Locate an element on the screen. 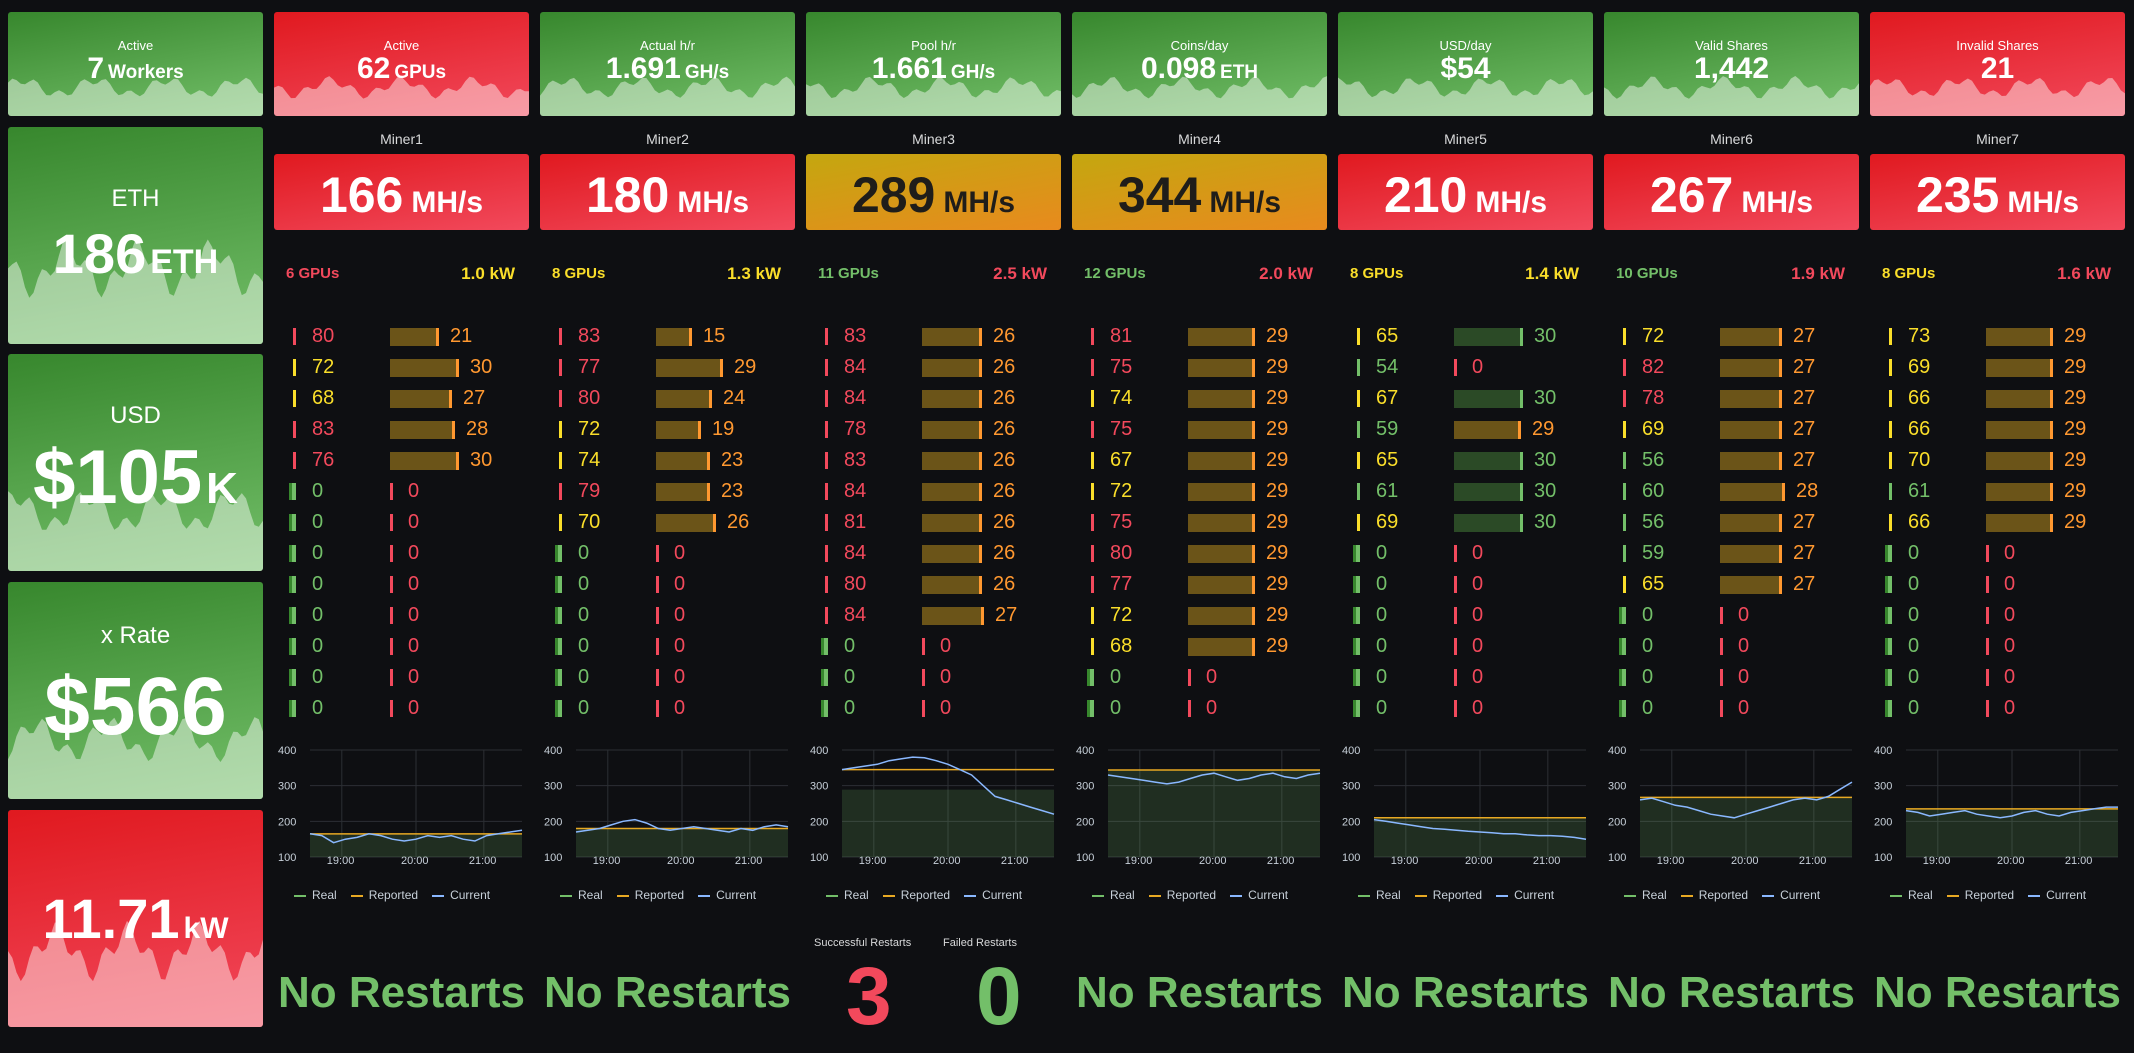  hashrate-unit: MH/s is located at coordinates (1777, 202).